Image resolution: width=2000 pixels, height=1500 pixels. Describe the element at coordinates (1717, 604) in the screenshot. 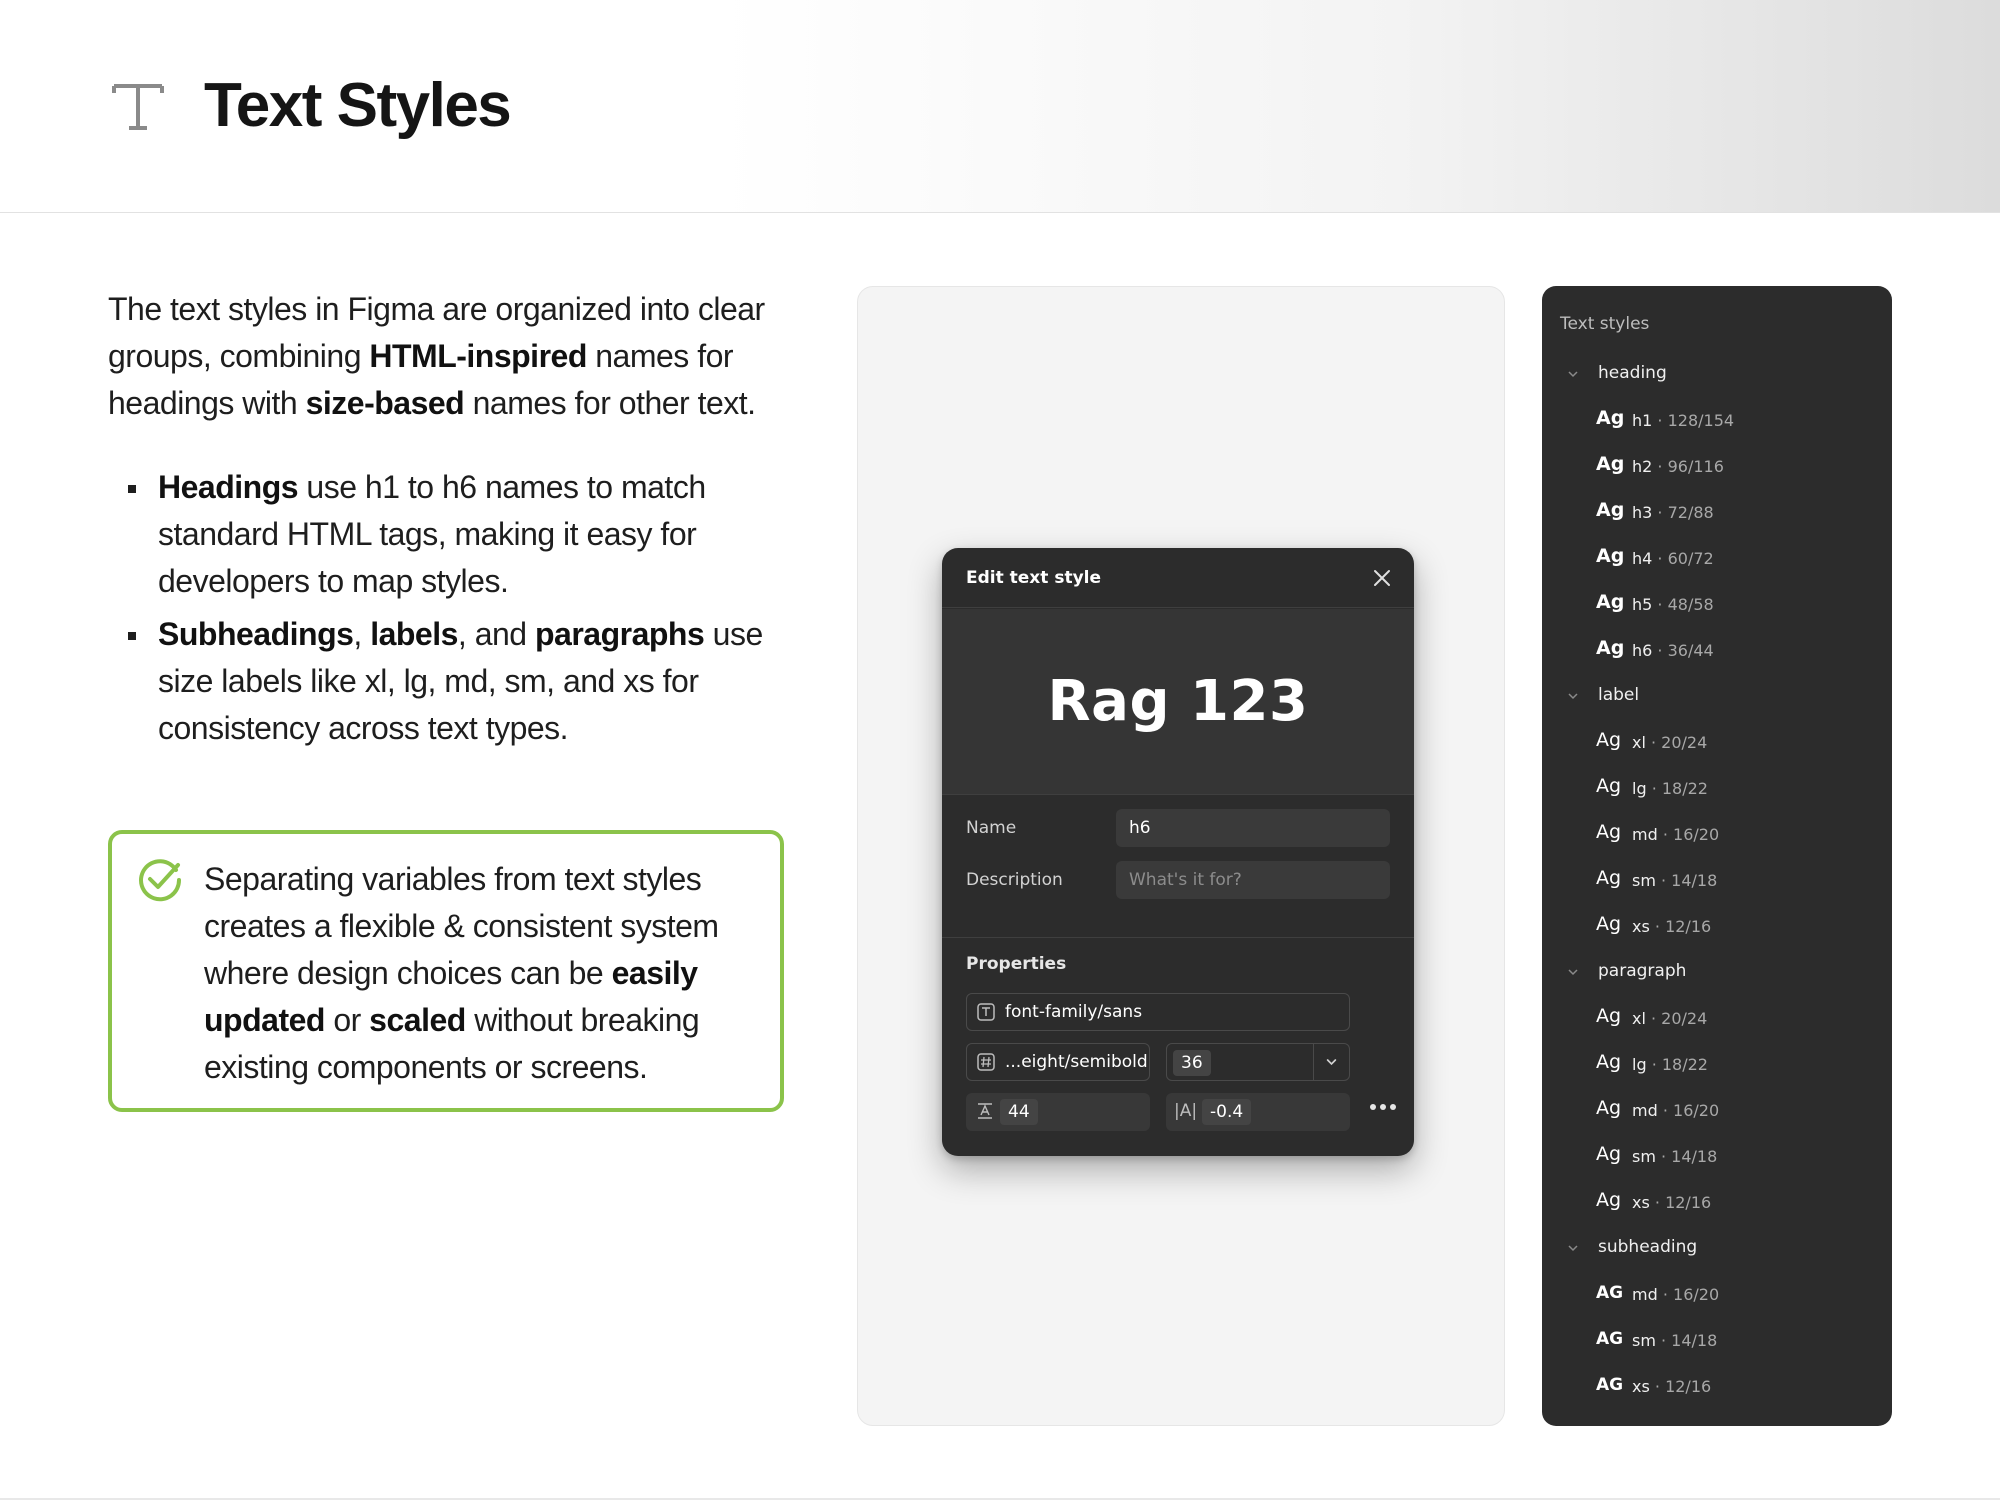

I see `style-item: Ag h5 · 48/58` at that location.